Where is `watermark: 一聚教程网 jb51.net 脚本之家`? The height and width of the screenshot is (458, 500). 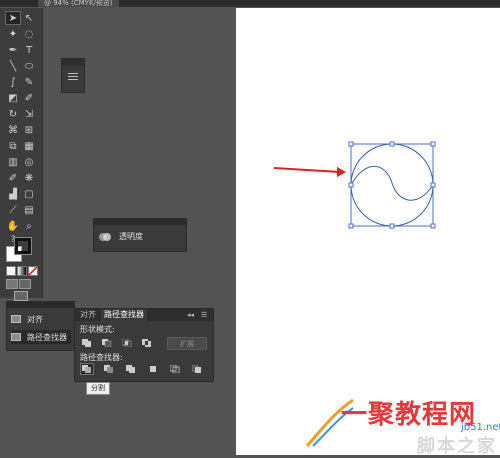
watermark: 一聚教程网 jb51.net 脚本之家 is located at coordinates (402, 423).